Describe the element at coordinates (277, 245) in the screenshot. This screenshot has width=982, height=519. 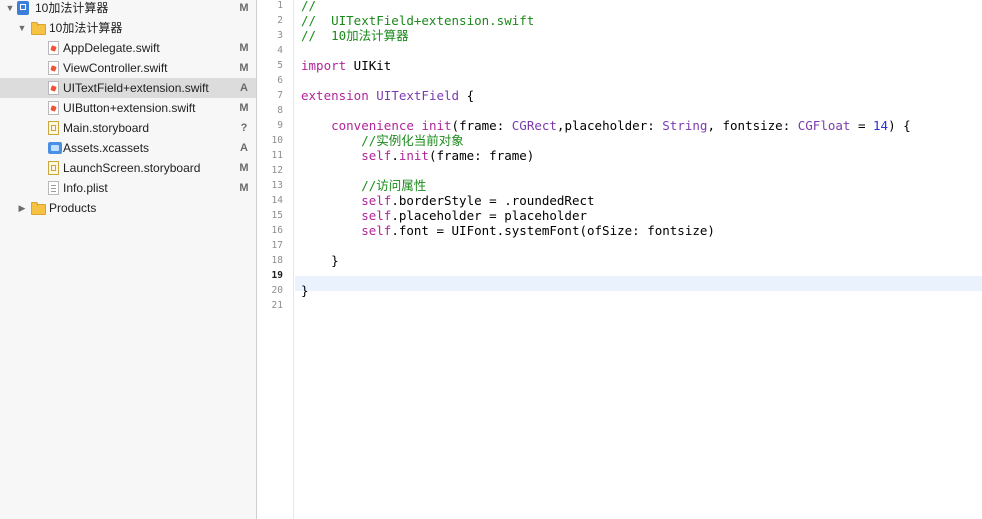
I see `line-number: 17` at that location.